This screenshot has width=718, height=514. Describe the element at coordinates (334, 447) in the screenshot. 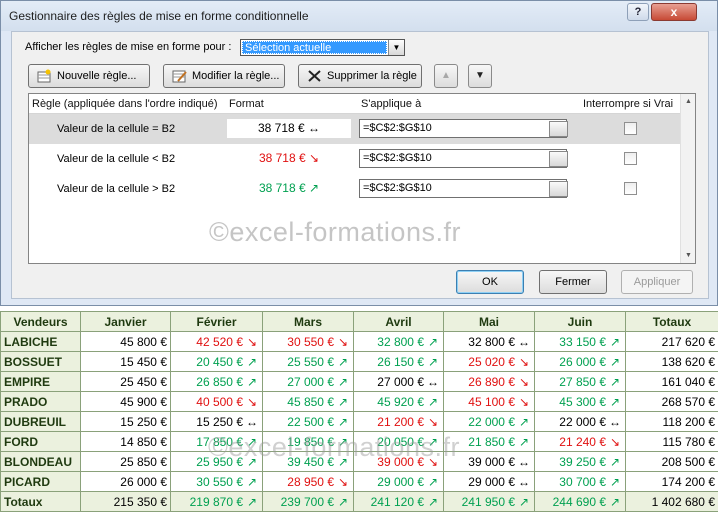

I see `watermark: ©excel-formations.fr` at that location.